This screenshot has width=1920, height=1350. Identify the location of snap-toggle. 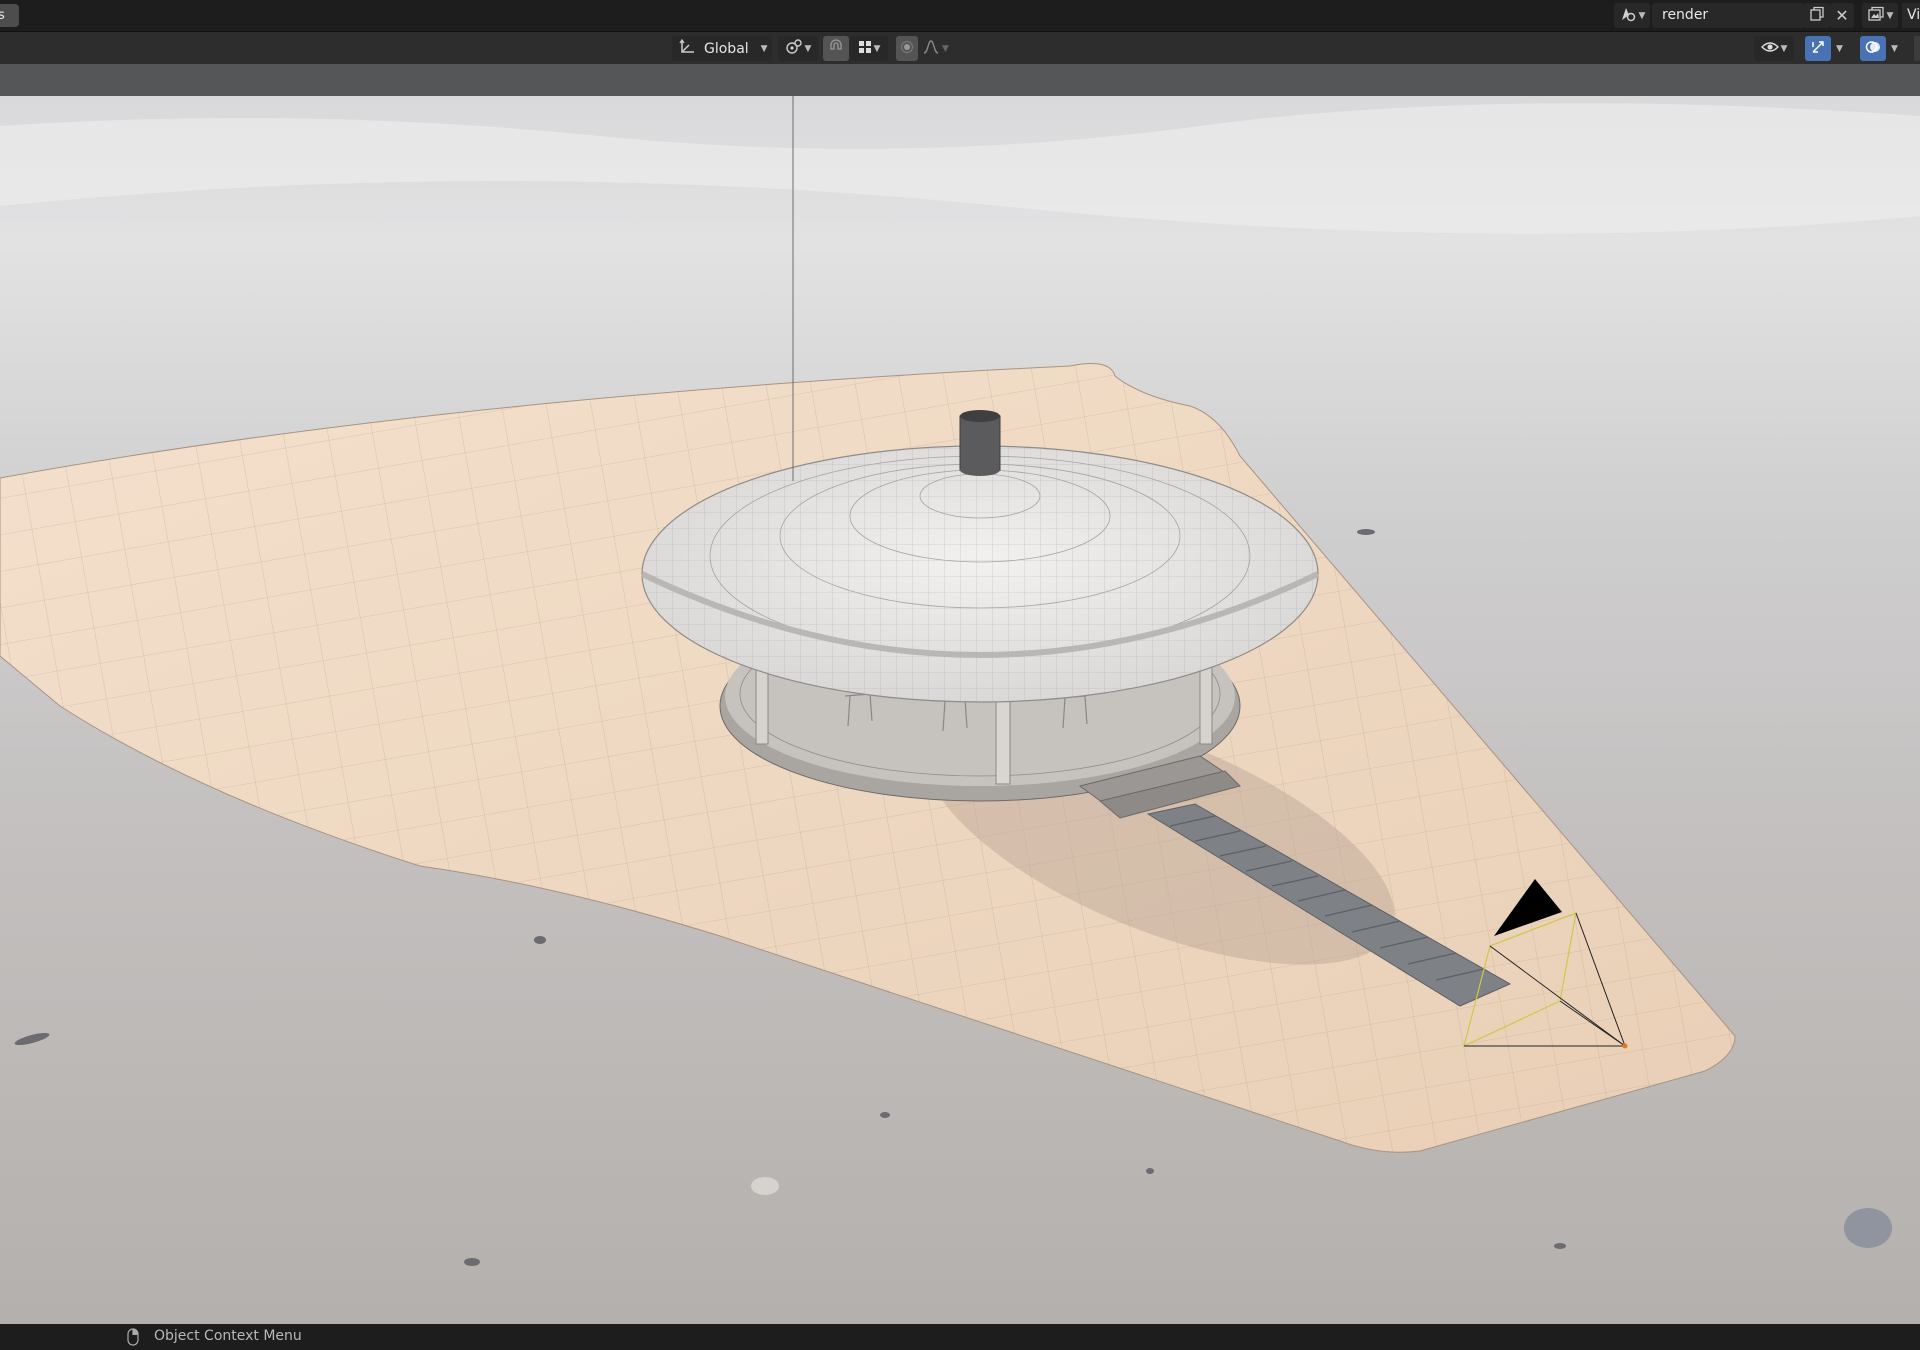
(836, 48).